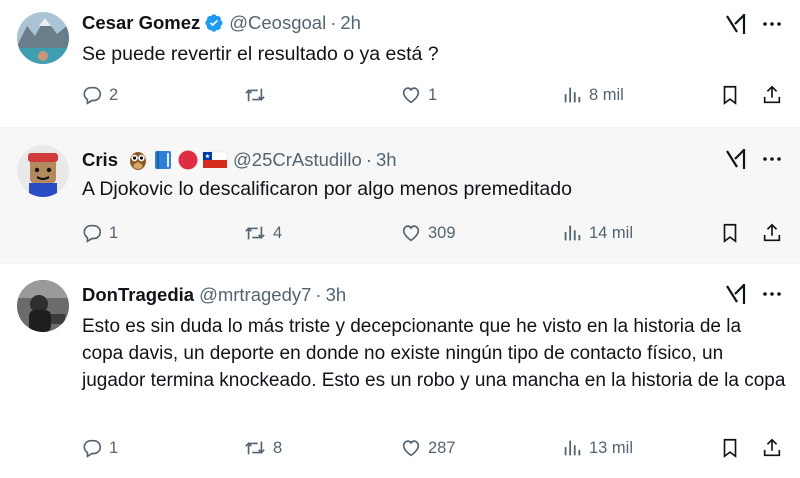 The width and height of the screenshot is (800, 478). What do you see at coordinates (611, 447) in the screenshot?
I see `views-count: 13 mil` at bounding box center [611, 447].